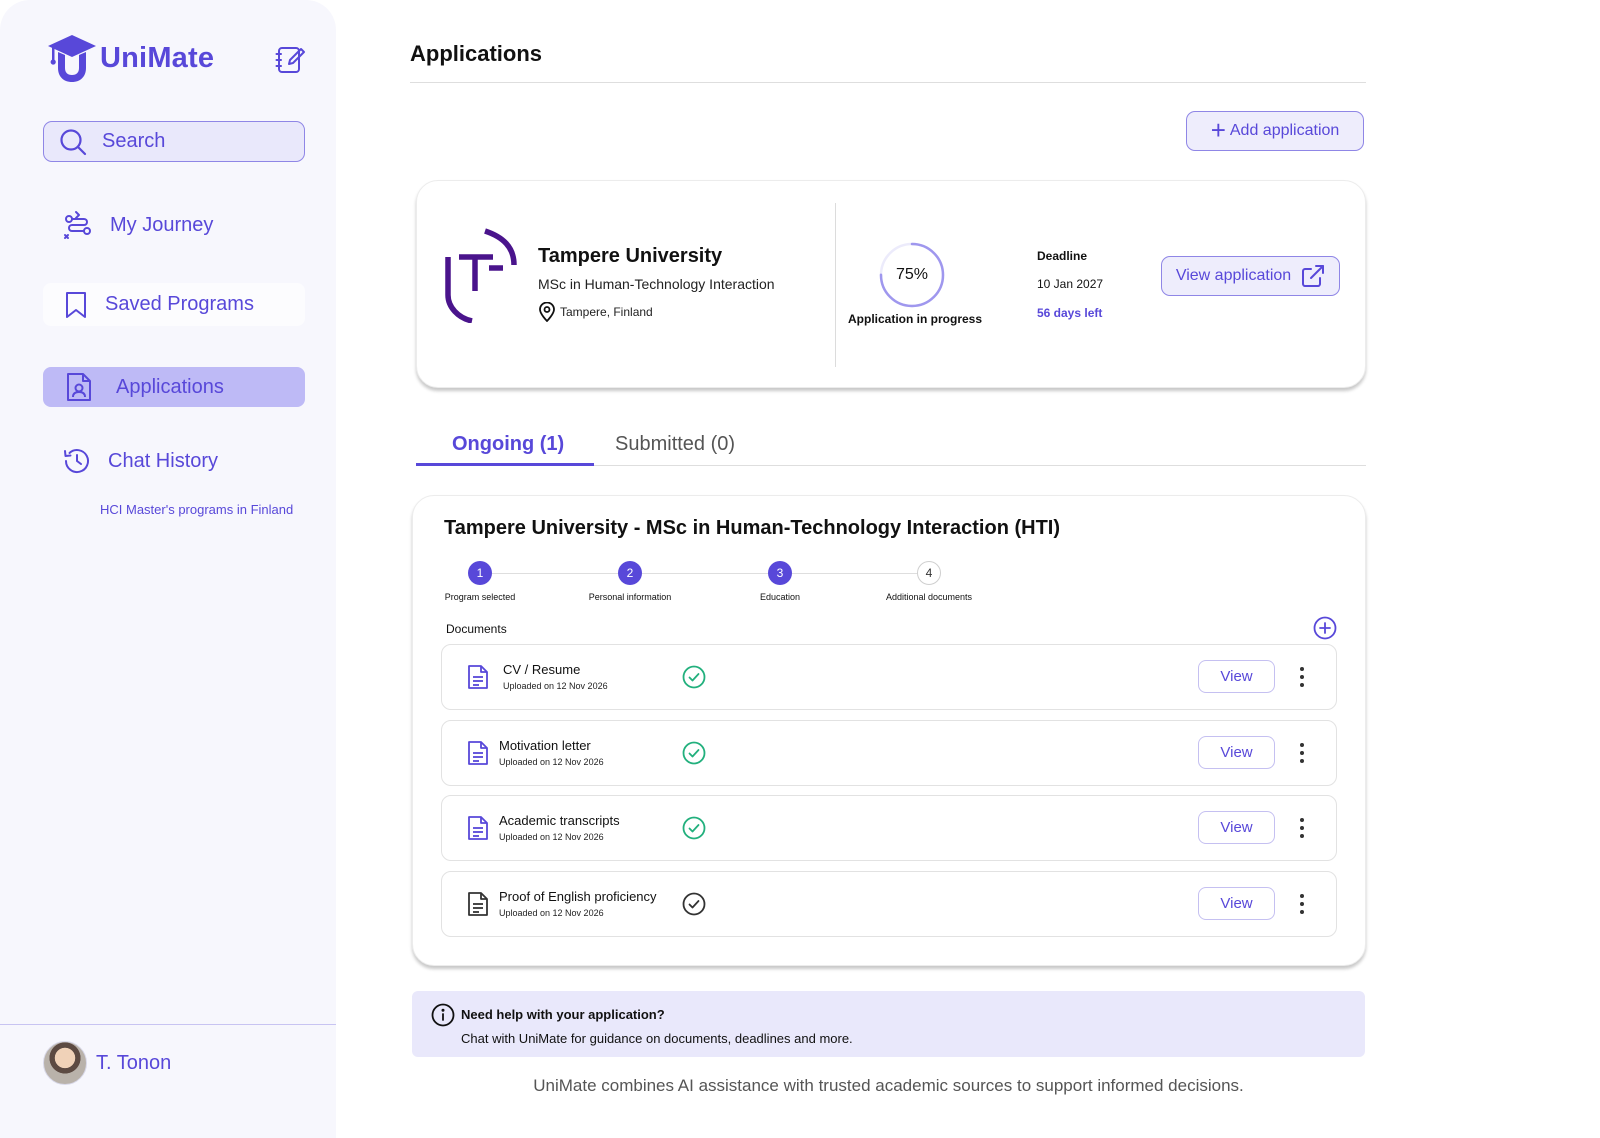 This screenshot has height=1138, width=1600. Describe the element at coordinates (476, 629) in the screenshot. I see `documents-heading: Documents` at that location.